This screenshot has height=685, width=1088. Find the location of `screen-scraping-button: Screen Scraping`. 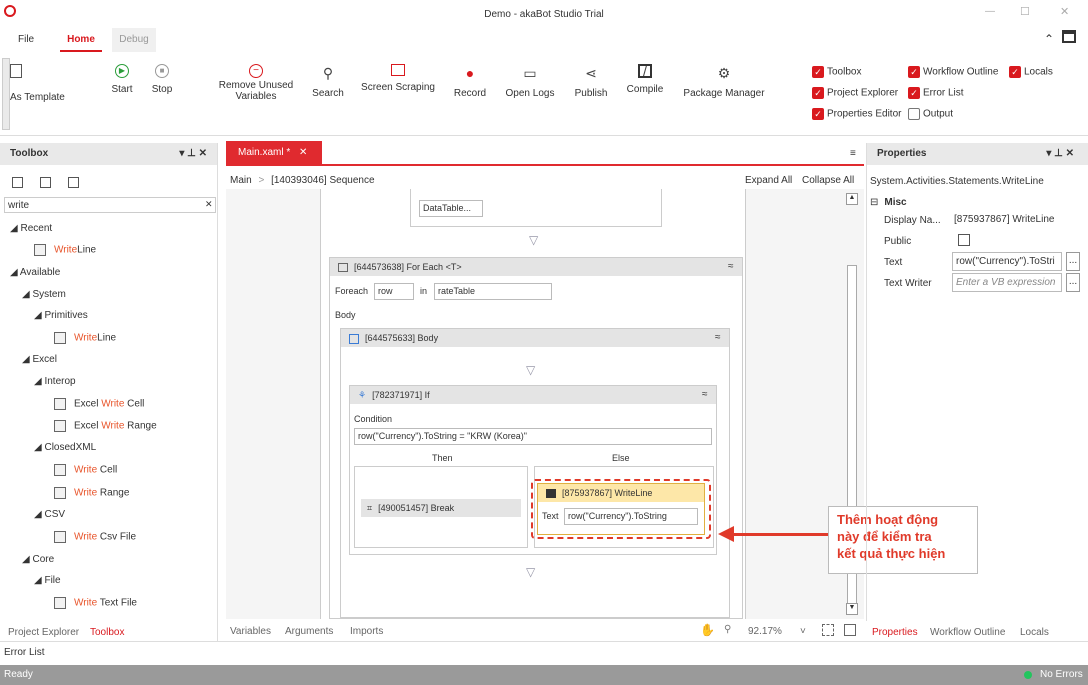

screen-scraping-button: Screen Scraping is located at coordinates (398, 78).